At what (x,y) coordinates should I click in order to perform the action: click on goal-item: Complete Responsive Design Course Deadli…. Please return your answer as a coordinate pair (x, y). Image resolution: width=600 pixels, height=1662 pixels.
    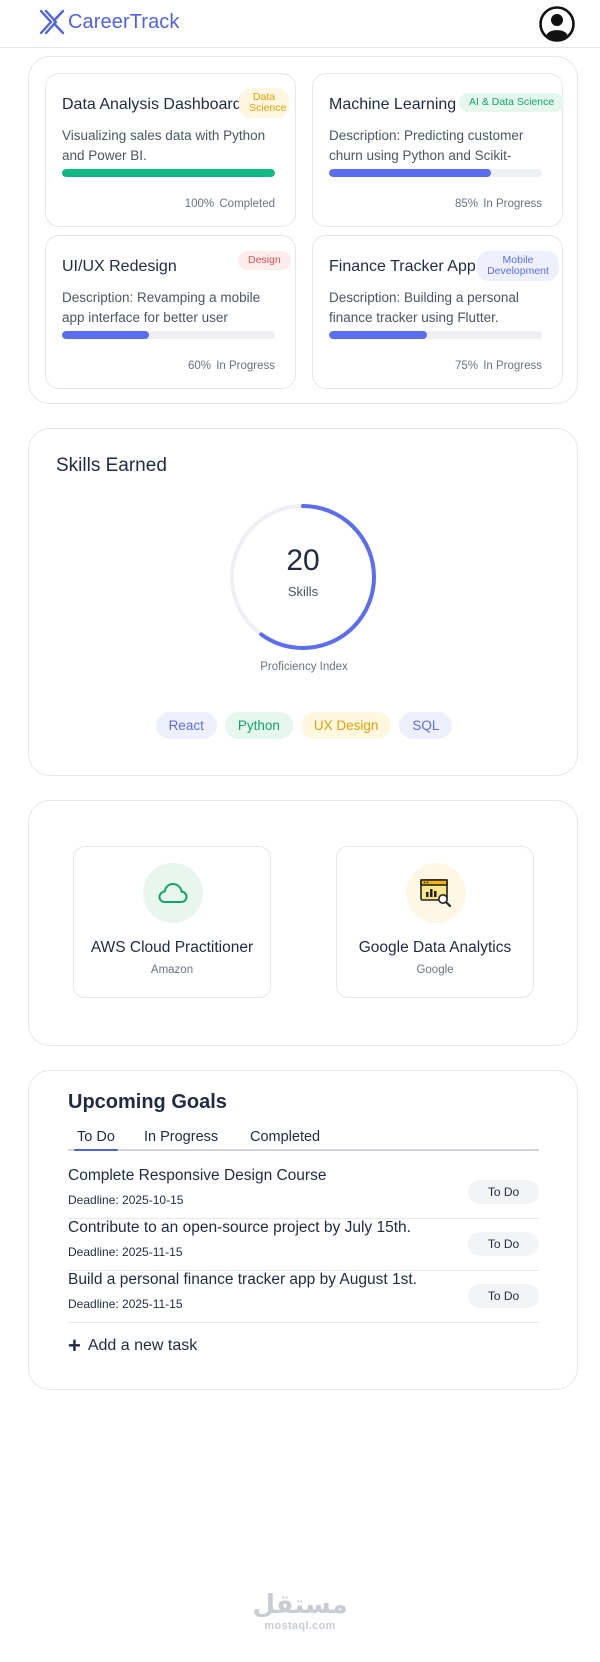
    Looking at the image, I should click on (303, 1193).